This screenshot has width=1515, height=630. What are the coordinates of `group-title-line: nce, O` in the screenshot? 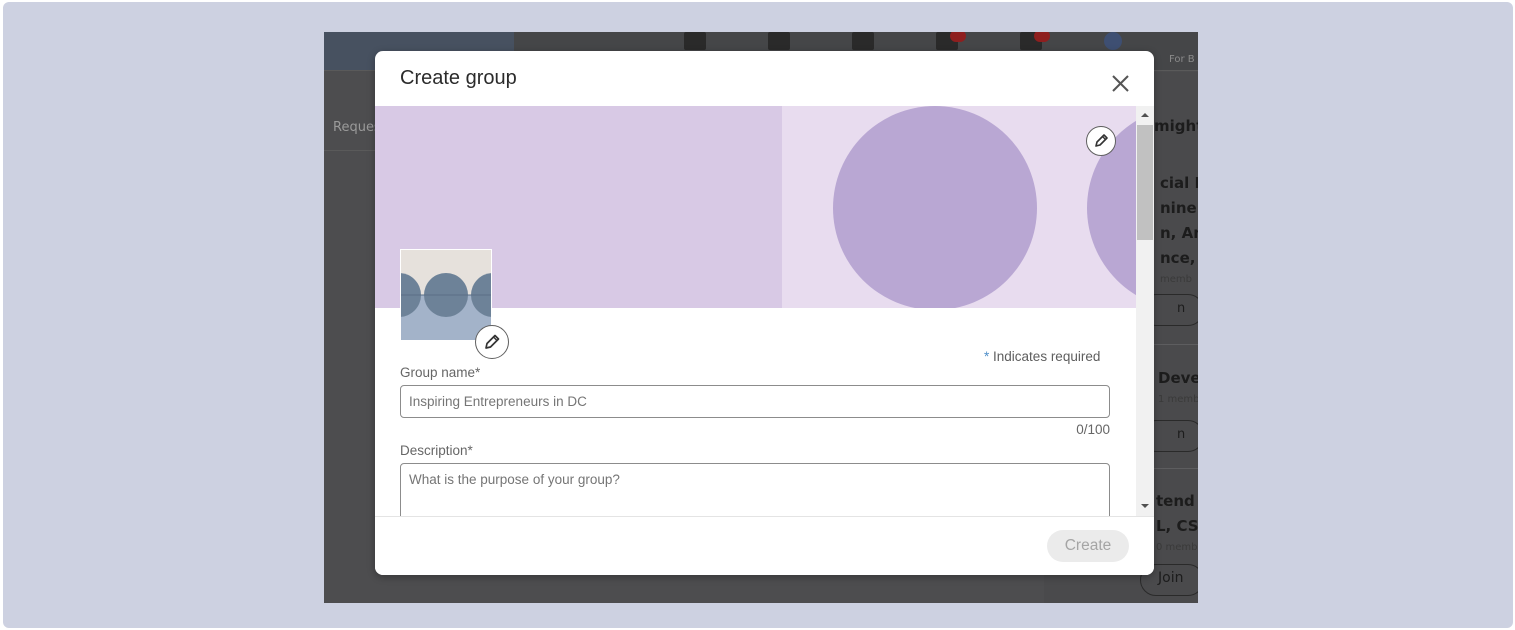 It's located at (1179, 258).